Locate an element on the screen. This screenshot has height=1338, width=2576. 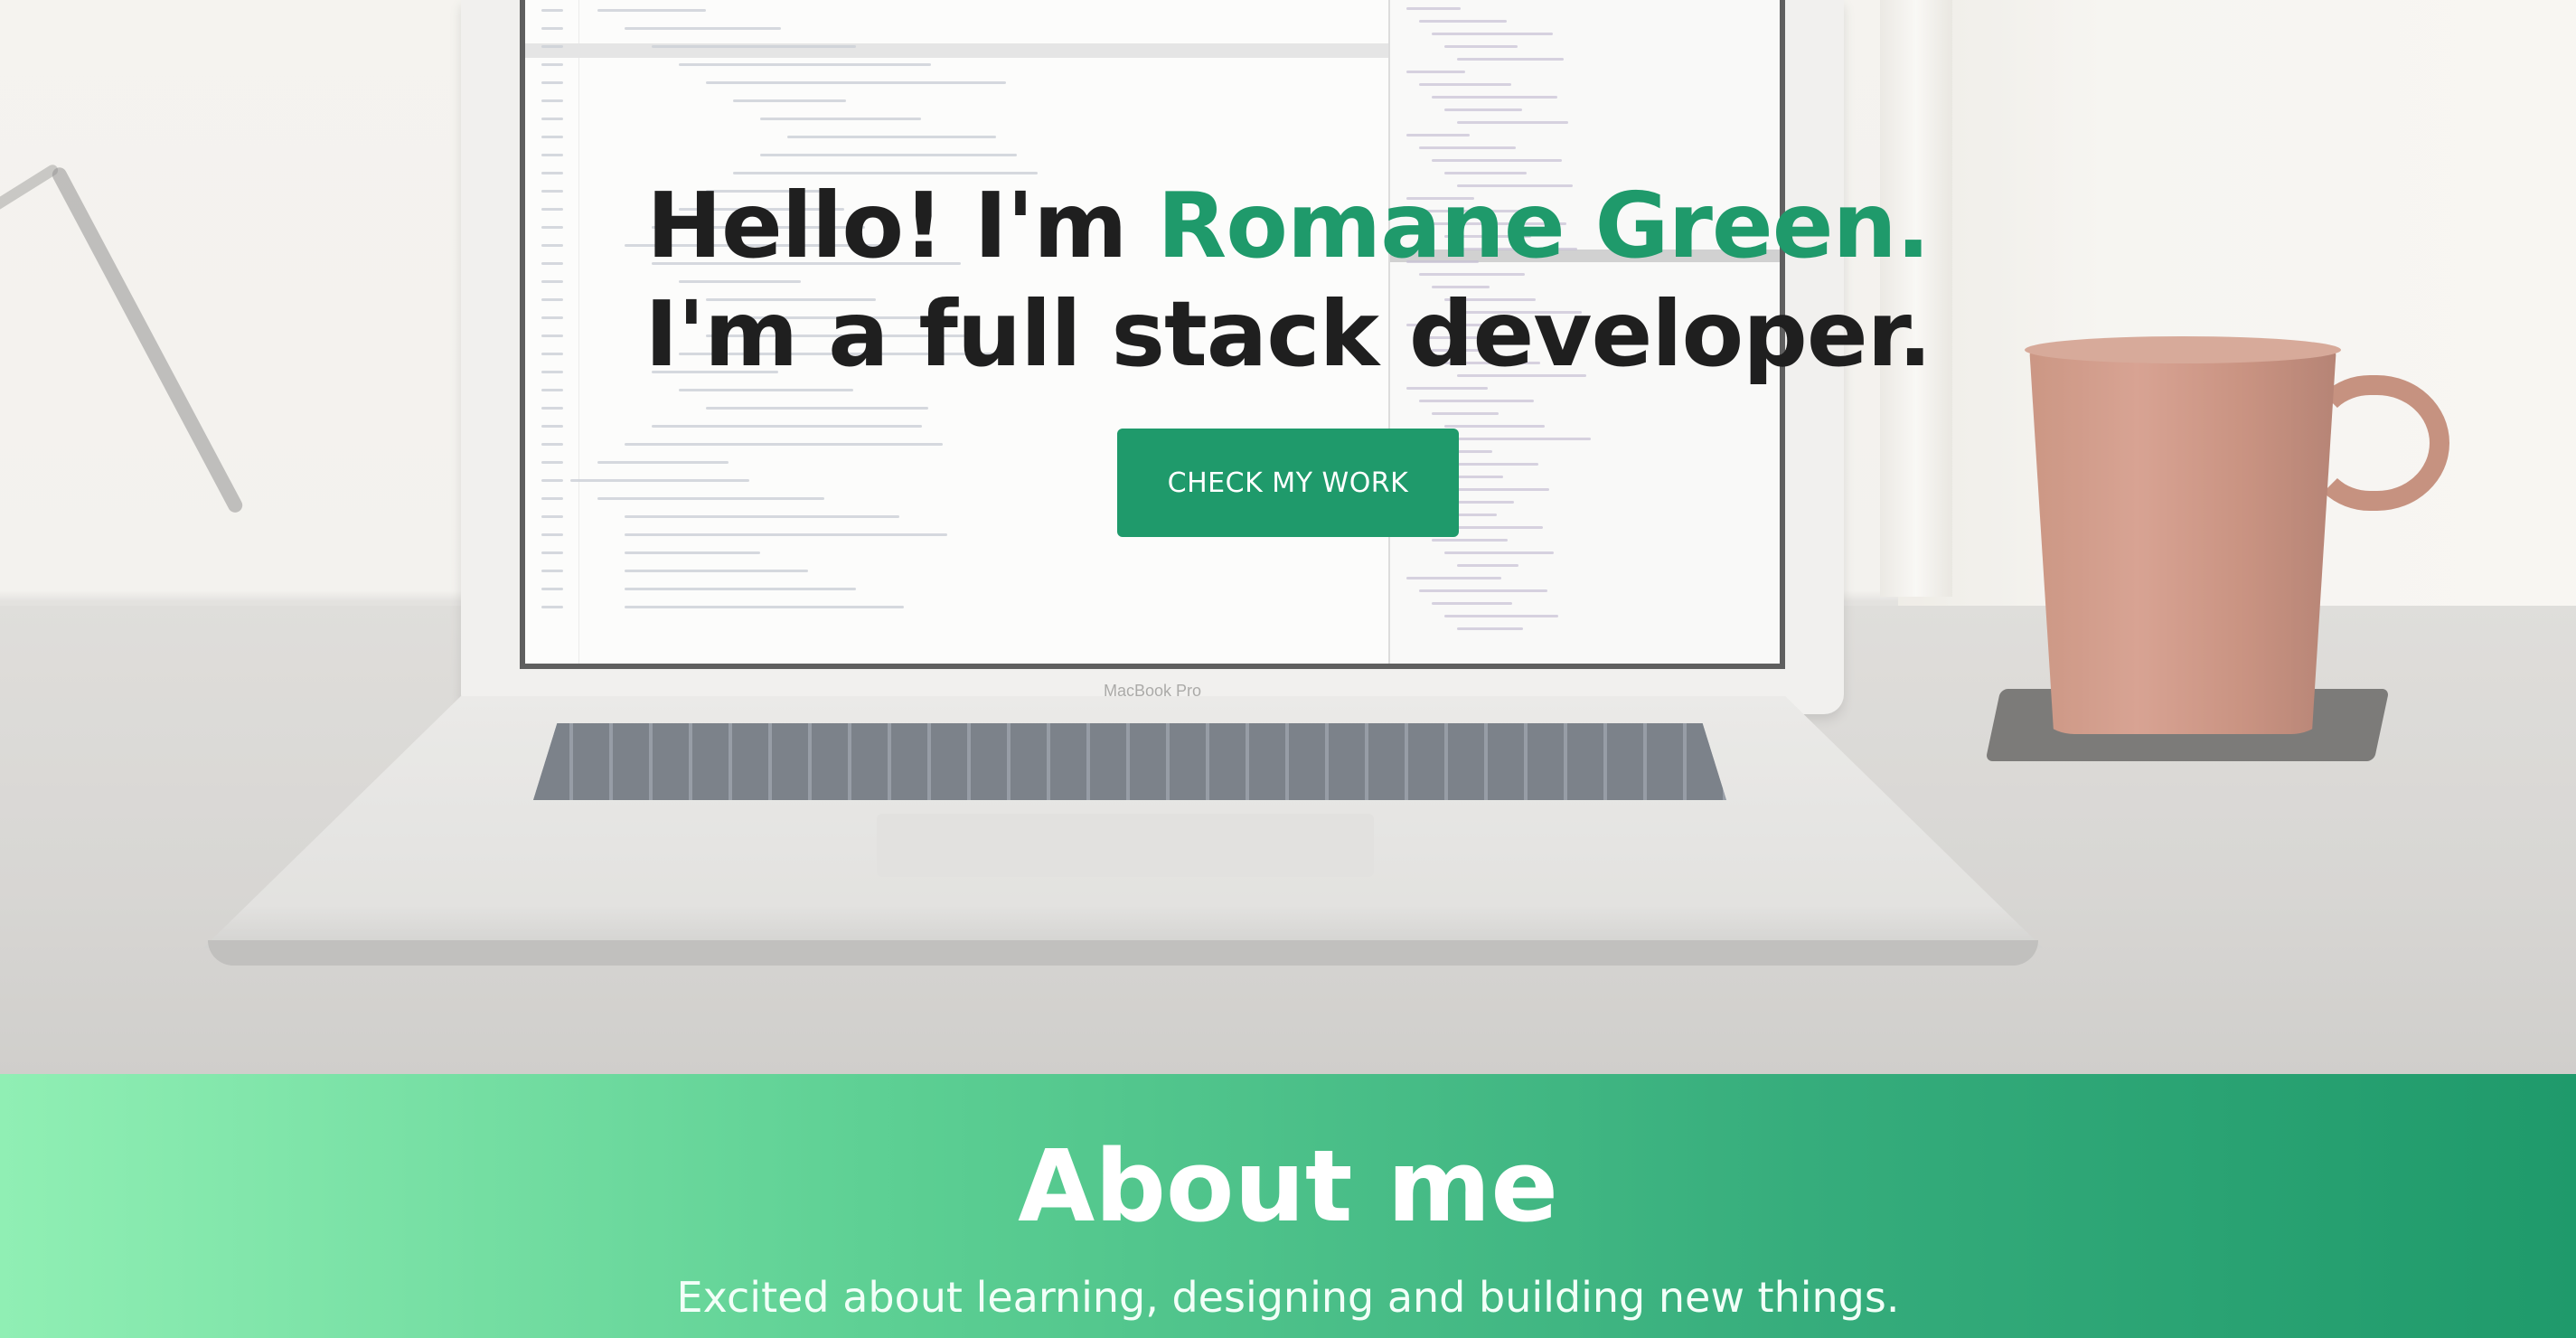
check-my-work-button: CHECK MY WORK is located at coordinates (1288, 483).